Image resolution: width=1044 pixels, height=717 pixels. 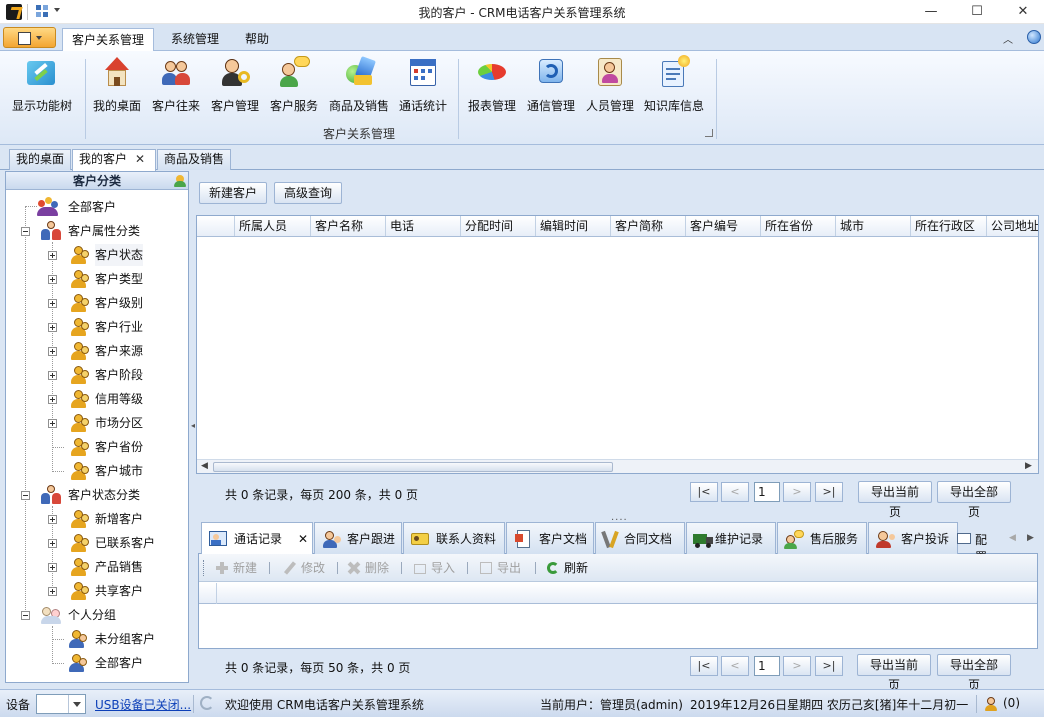 What do you see at coordinates (96, 399) in the screenshot?
I see `tree-item-attribute: 信用等级` at bounding box center [96, 399].